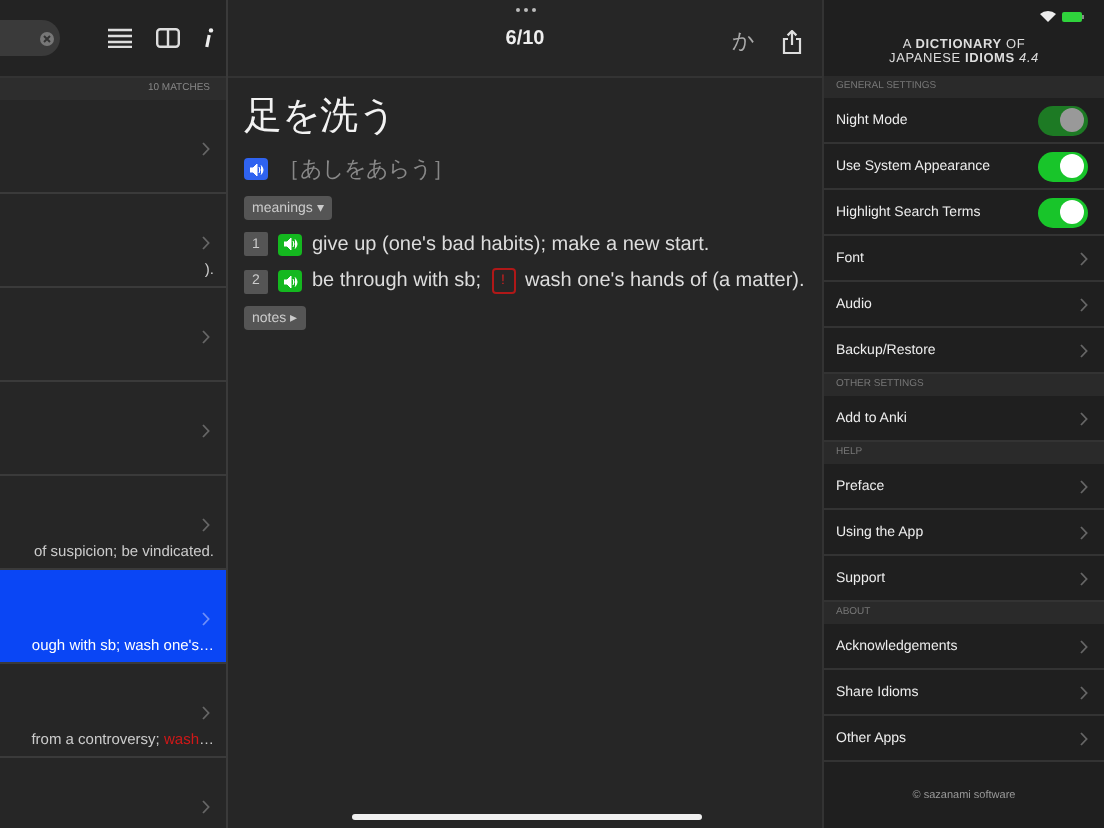 The image size is (1104, 828). Describe the element at coordinates (120, 38) in the screenshot. I see `list-icon` at that location.